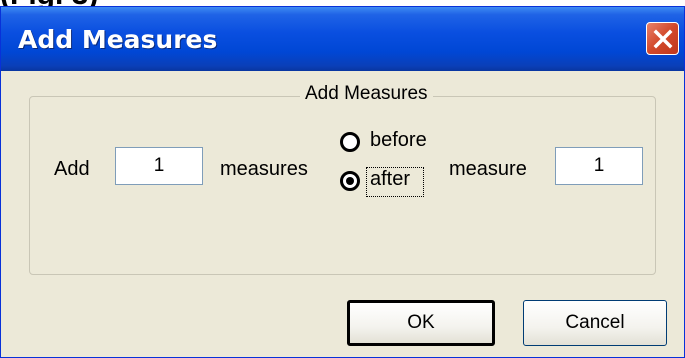  What do you see at coordinates (159, 166) in the screenshot?
I see `measure-count-input` at bounding box center [159, 166].